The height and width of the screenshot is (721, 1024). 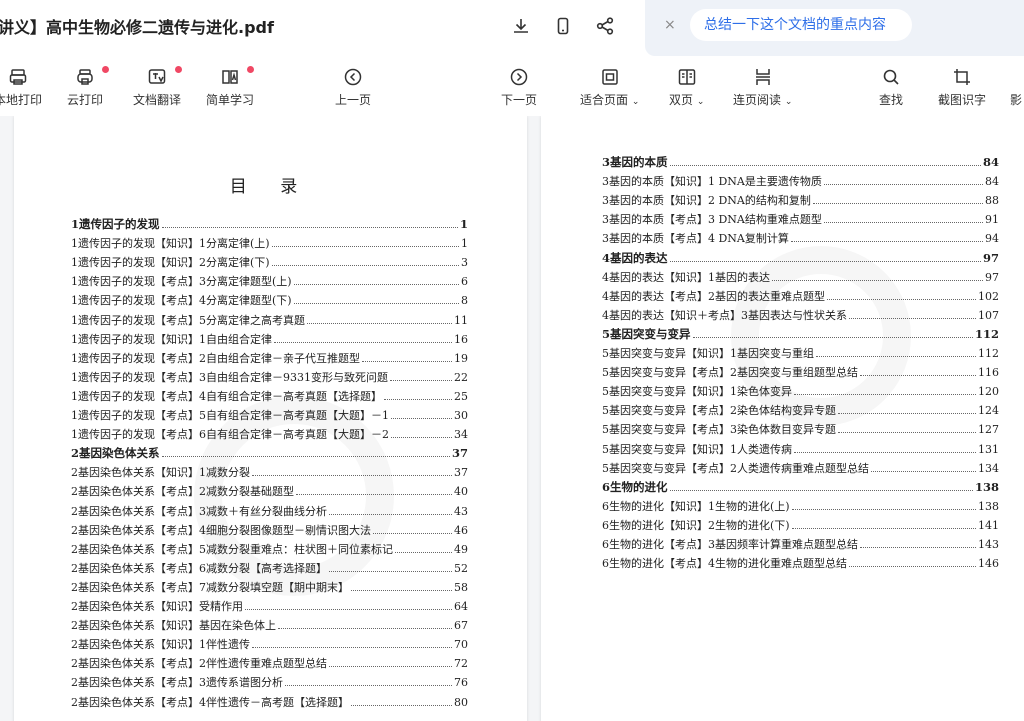 I want to click on toc-entry: 2基因染色体关系【考点】2伴性遗传重难点题型总结 72, so click(x=269, y=663).